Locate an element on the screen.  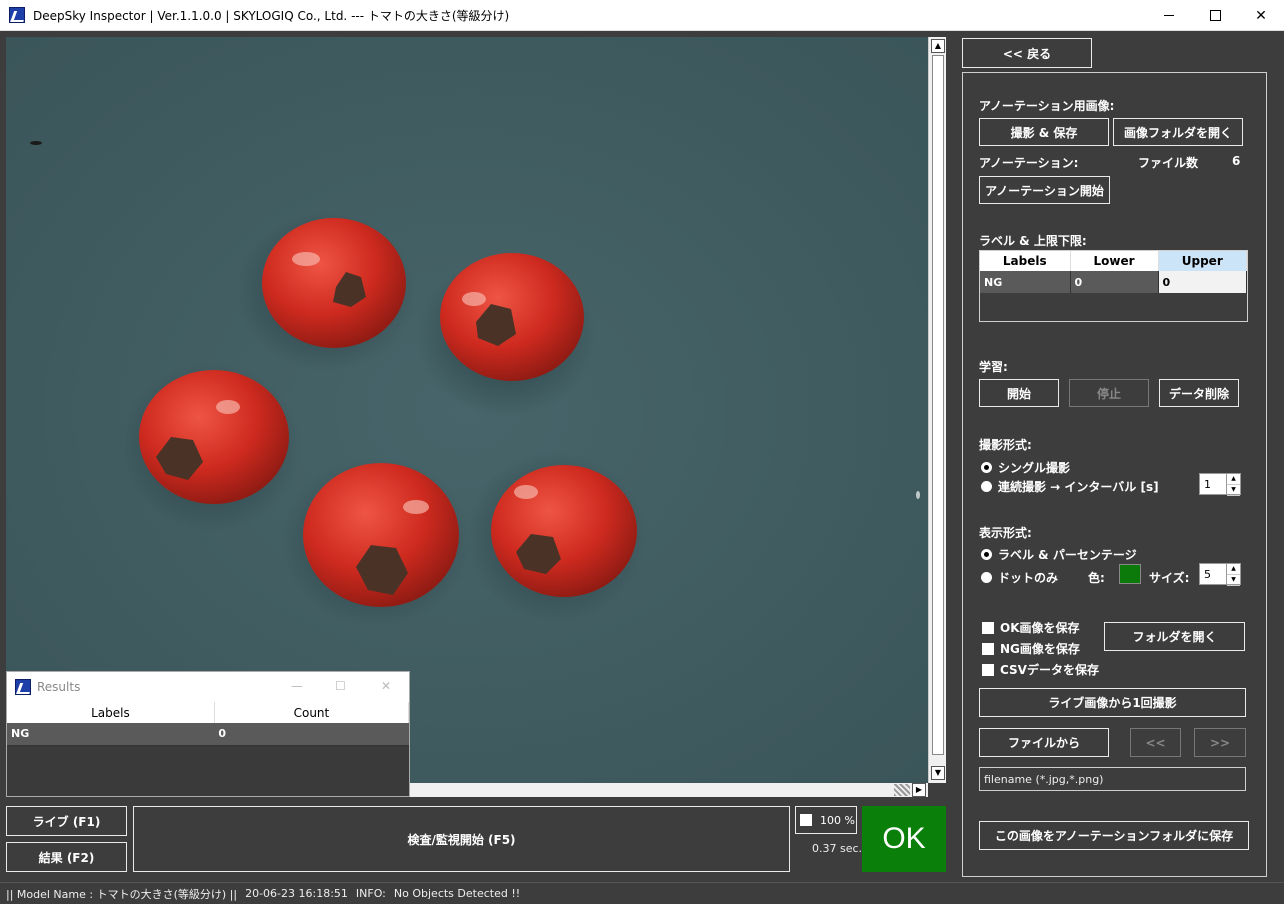
limits-col-upper: Upper is located at coordinates (1202, 261).